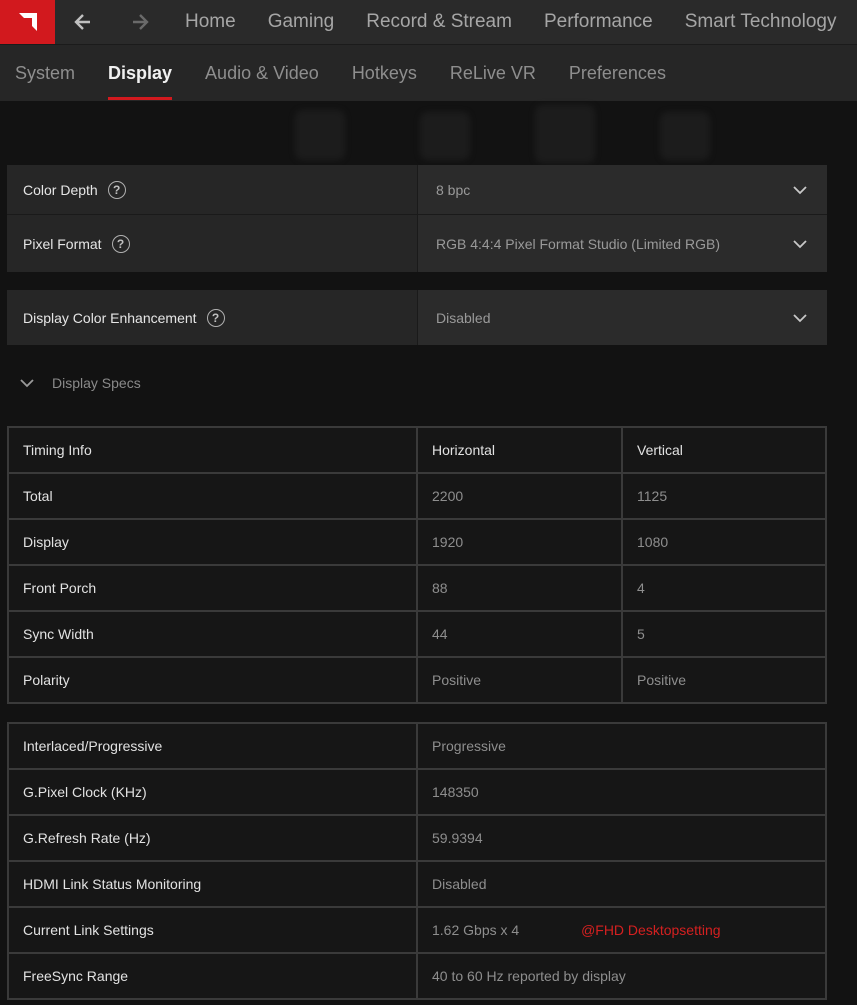 The height and width of the screenshot is (1005, 857). Describe the element at coordinates (519, 542) in the screenshot. I see `table-cell: 1920` at that location.